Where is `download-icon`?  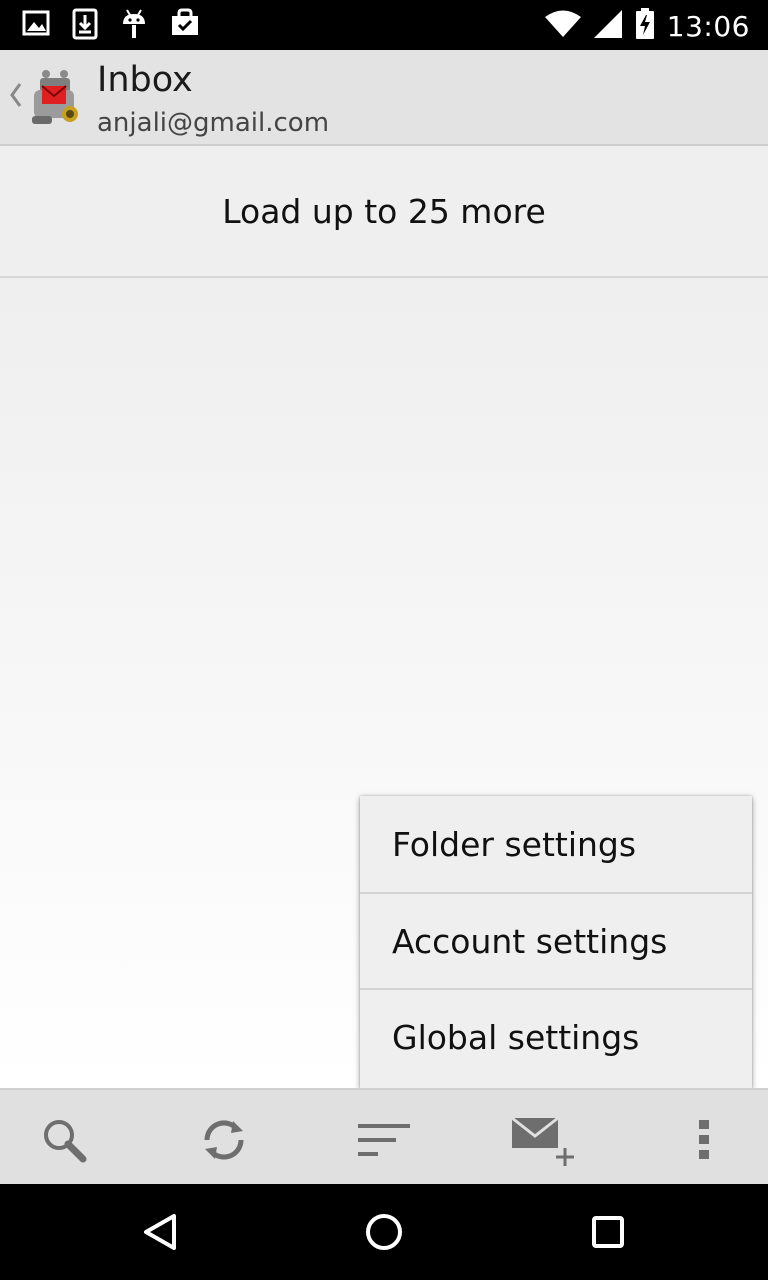 download-icon is located at coordinates (85, 24).